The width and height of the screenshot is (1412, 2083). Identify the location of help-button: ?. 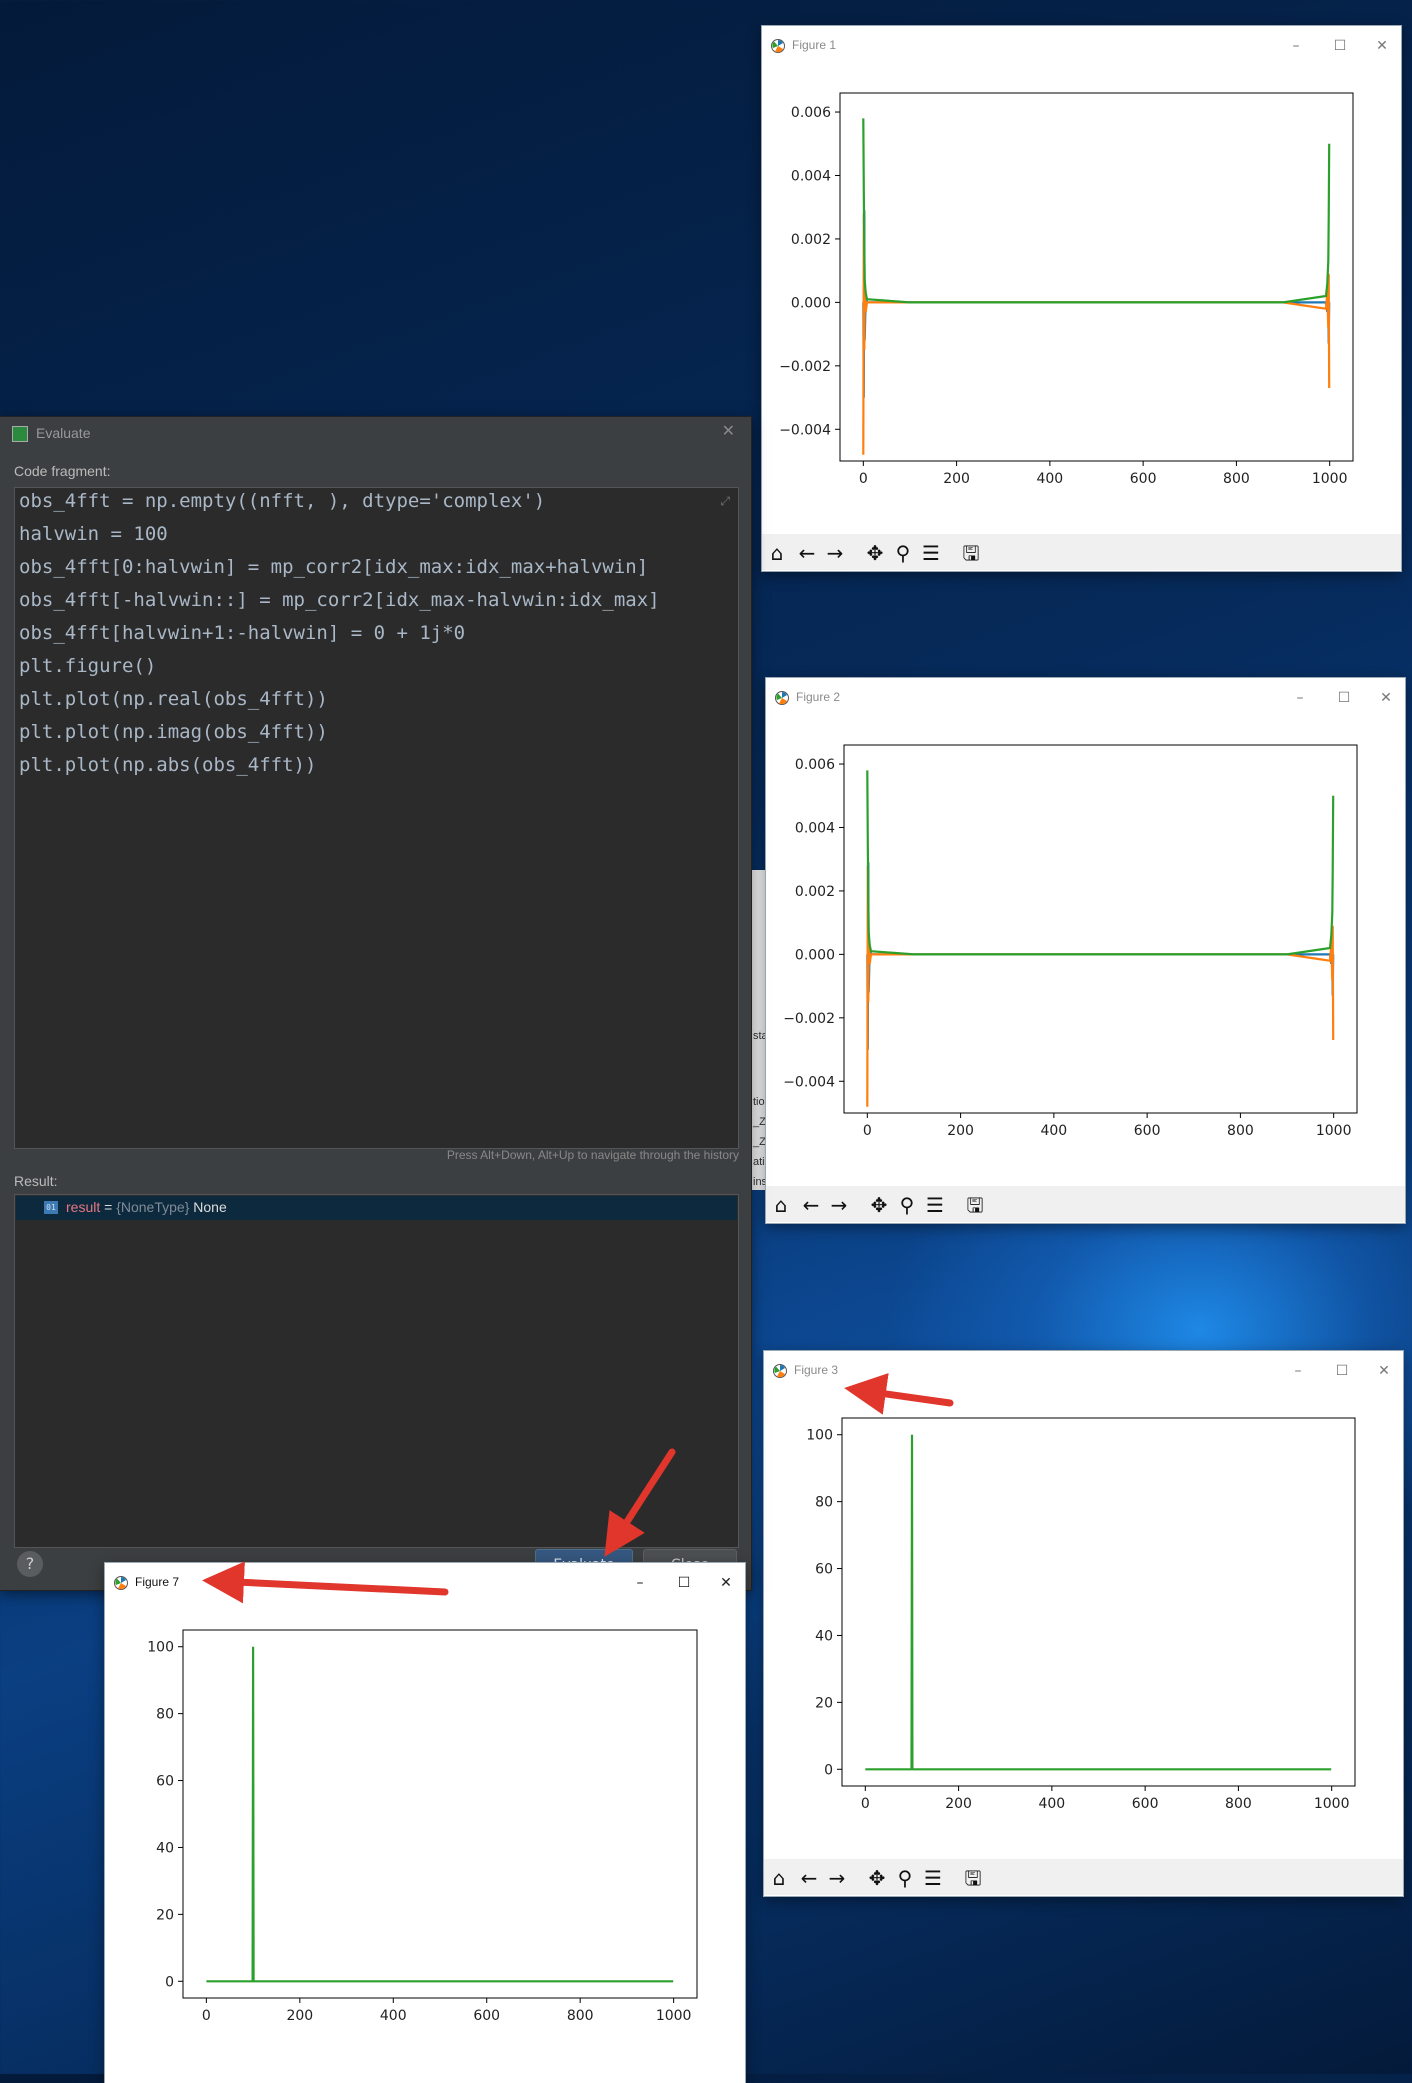
(30, 1564).